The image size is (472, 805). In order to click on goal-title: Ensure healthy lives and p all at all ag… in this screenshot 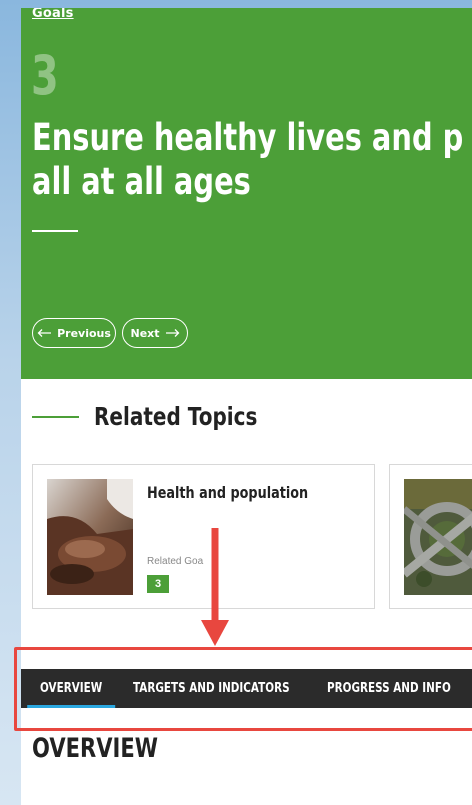, I will do `click(250, 160)`.